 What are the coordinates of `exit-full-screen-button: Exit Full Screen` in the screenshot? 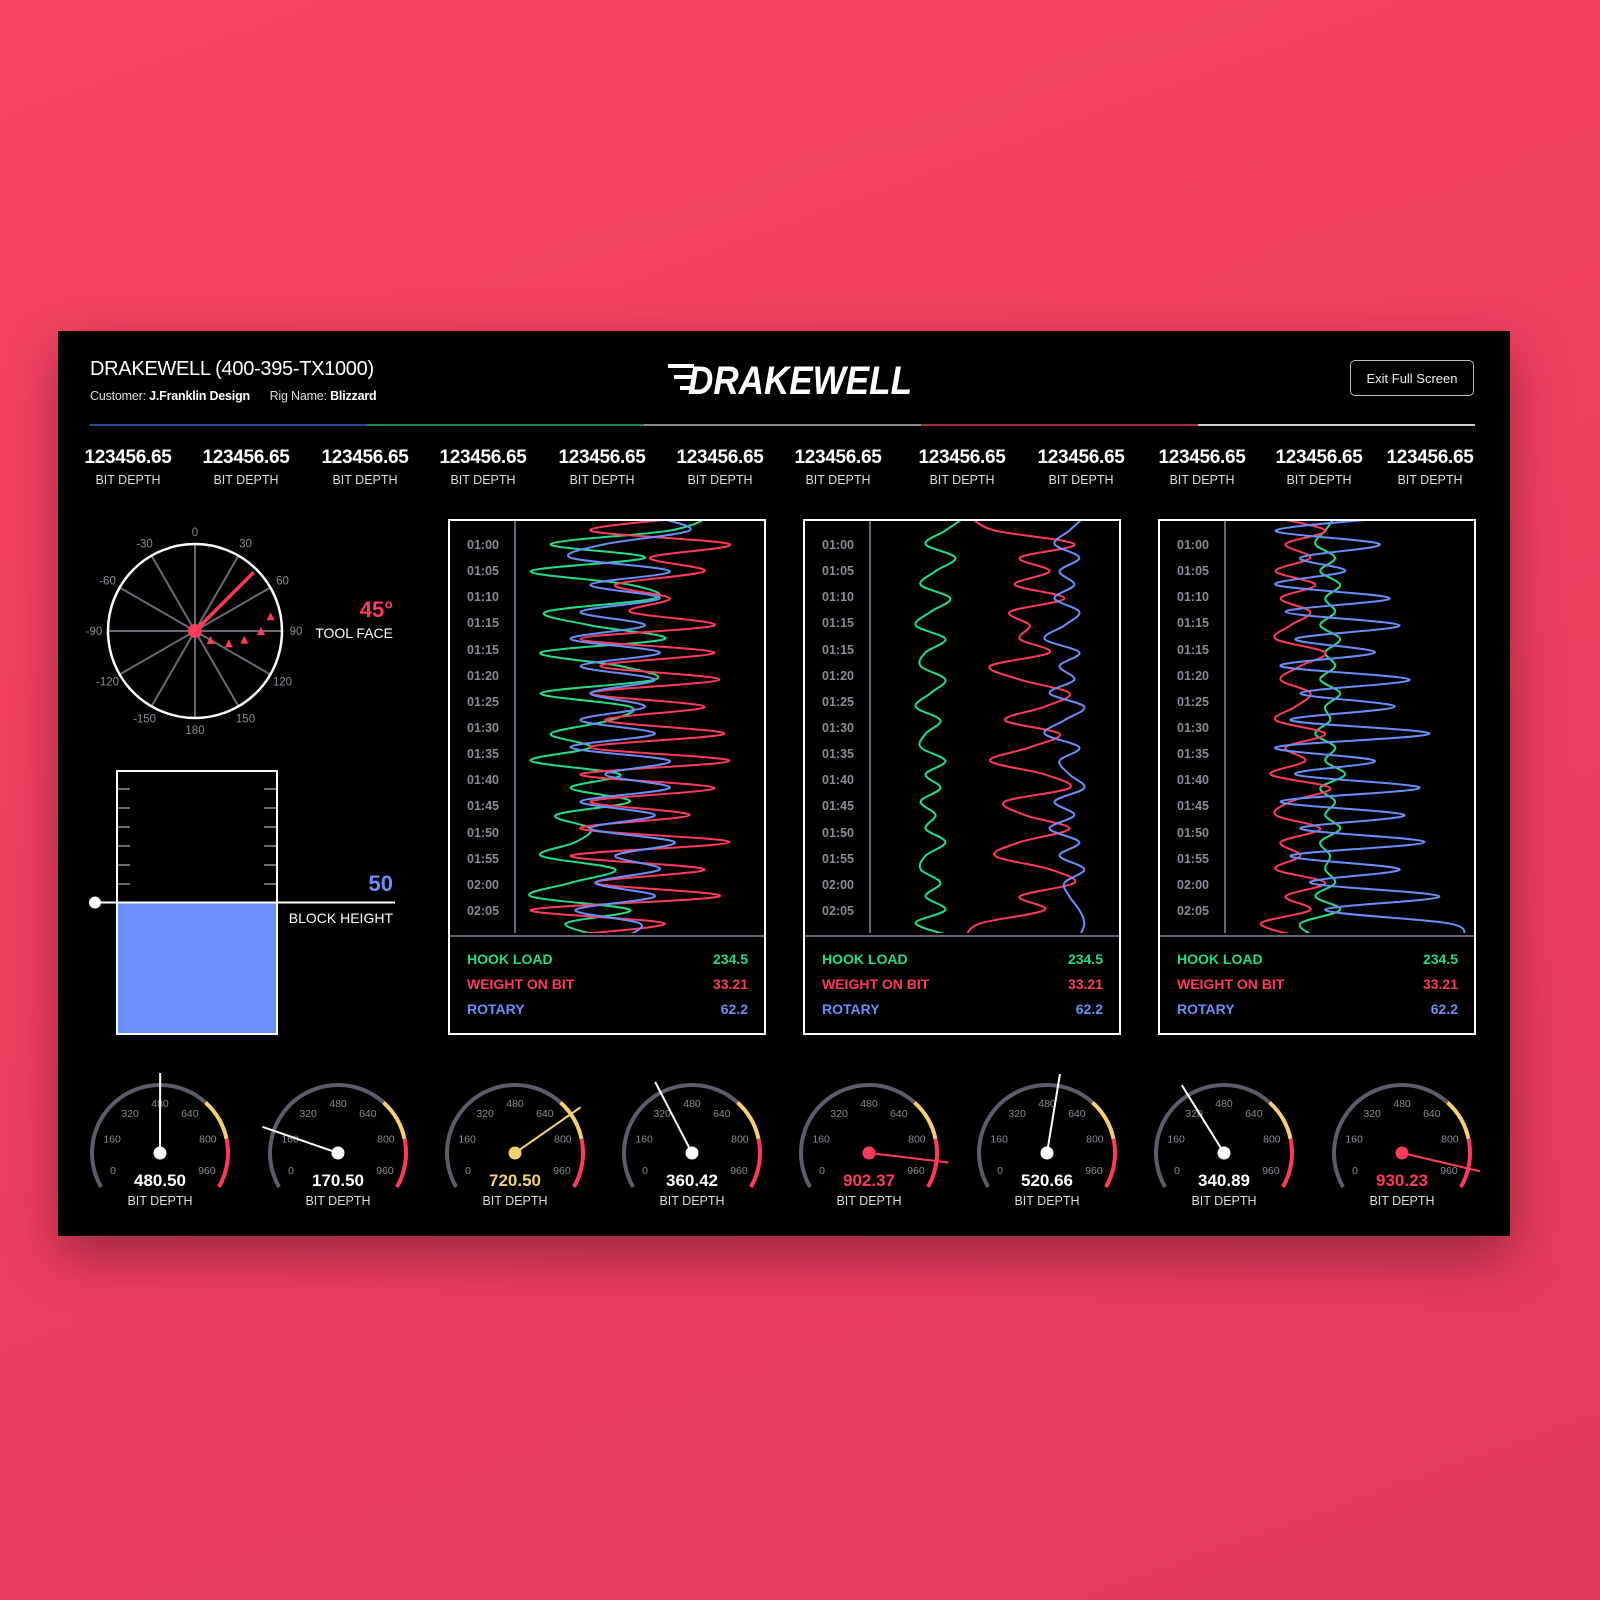 It's located at (1412, 378).